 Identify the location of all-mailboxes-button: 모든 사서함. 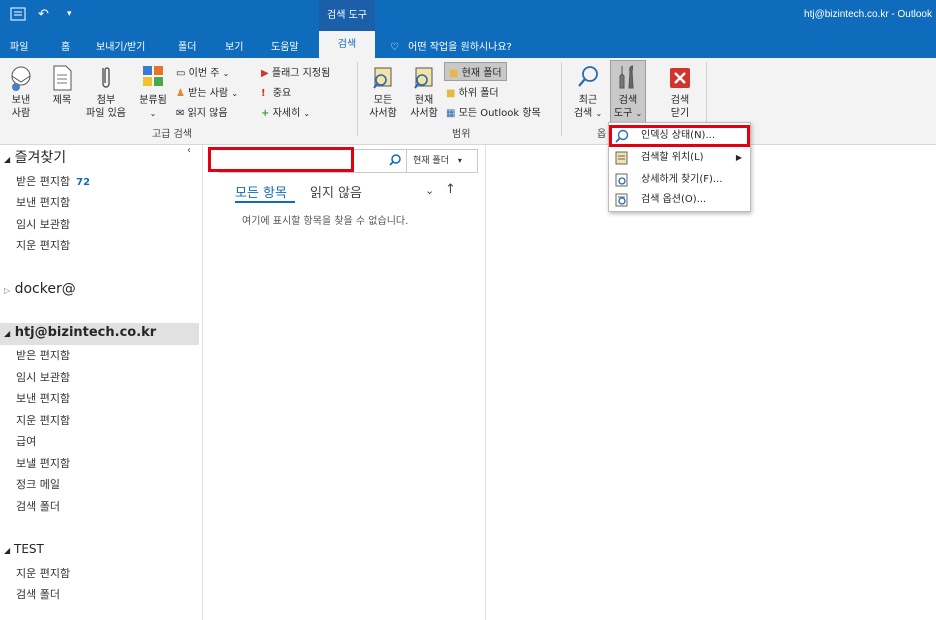
(383, 92).